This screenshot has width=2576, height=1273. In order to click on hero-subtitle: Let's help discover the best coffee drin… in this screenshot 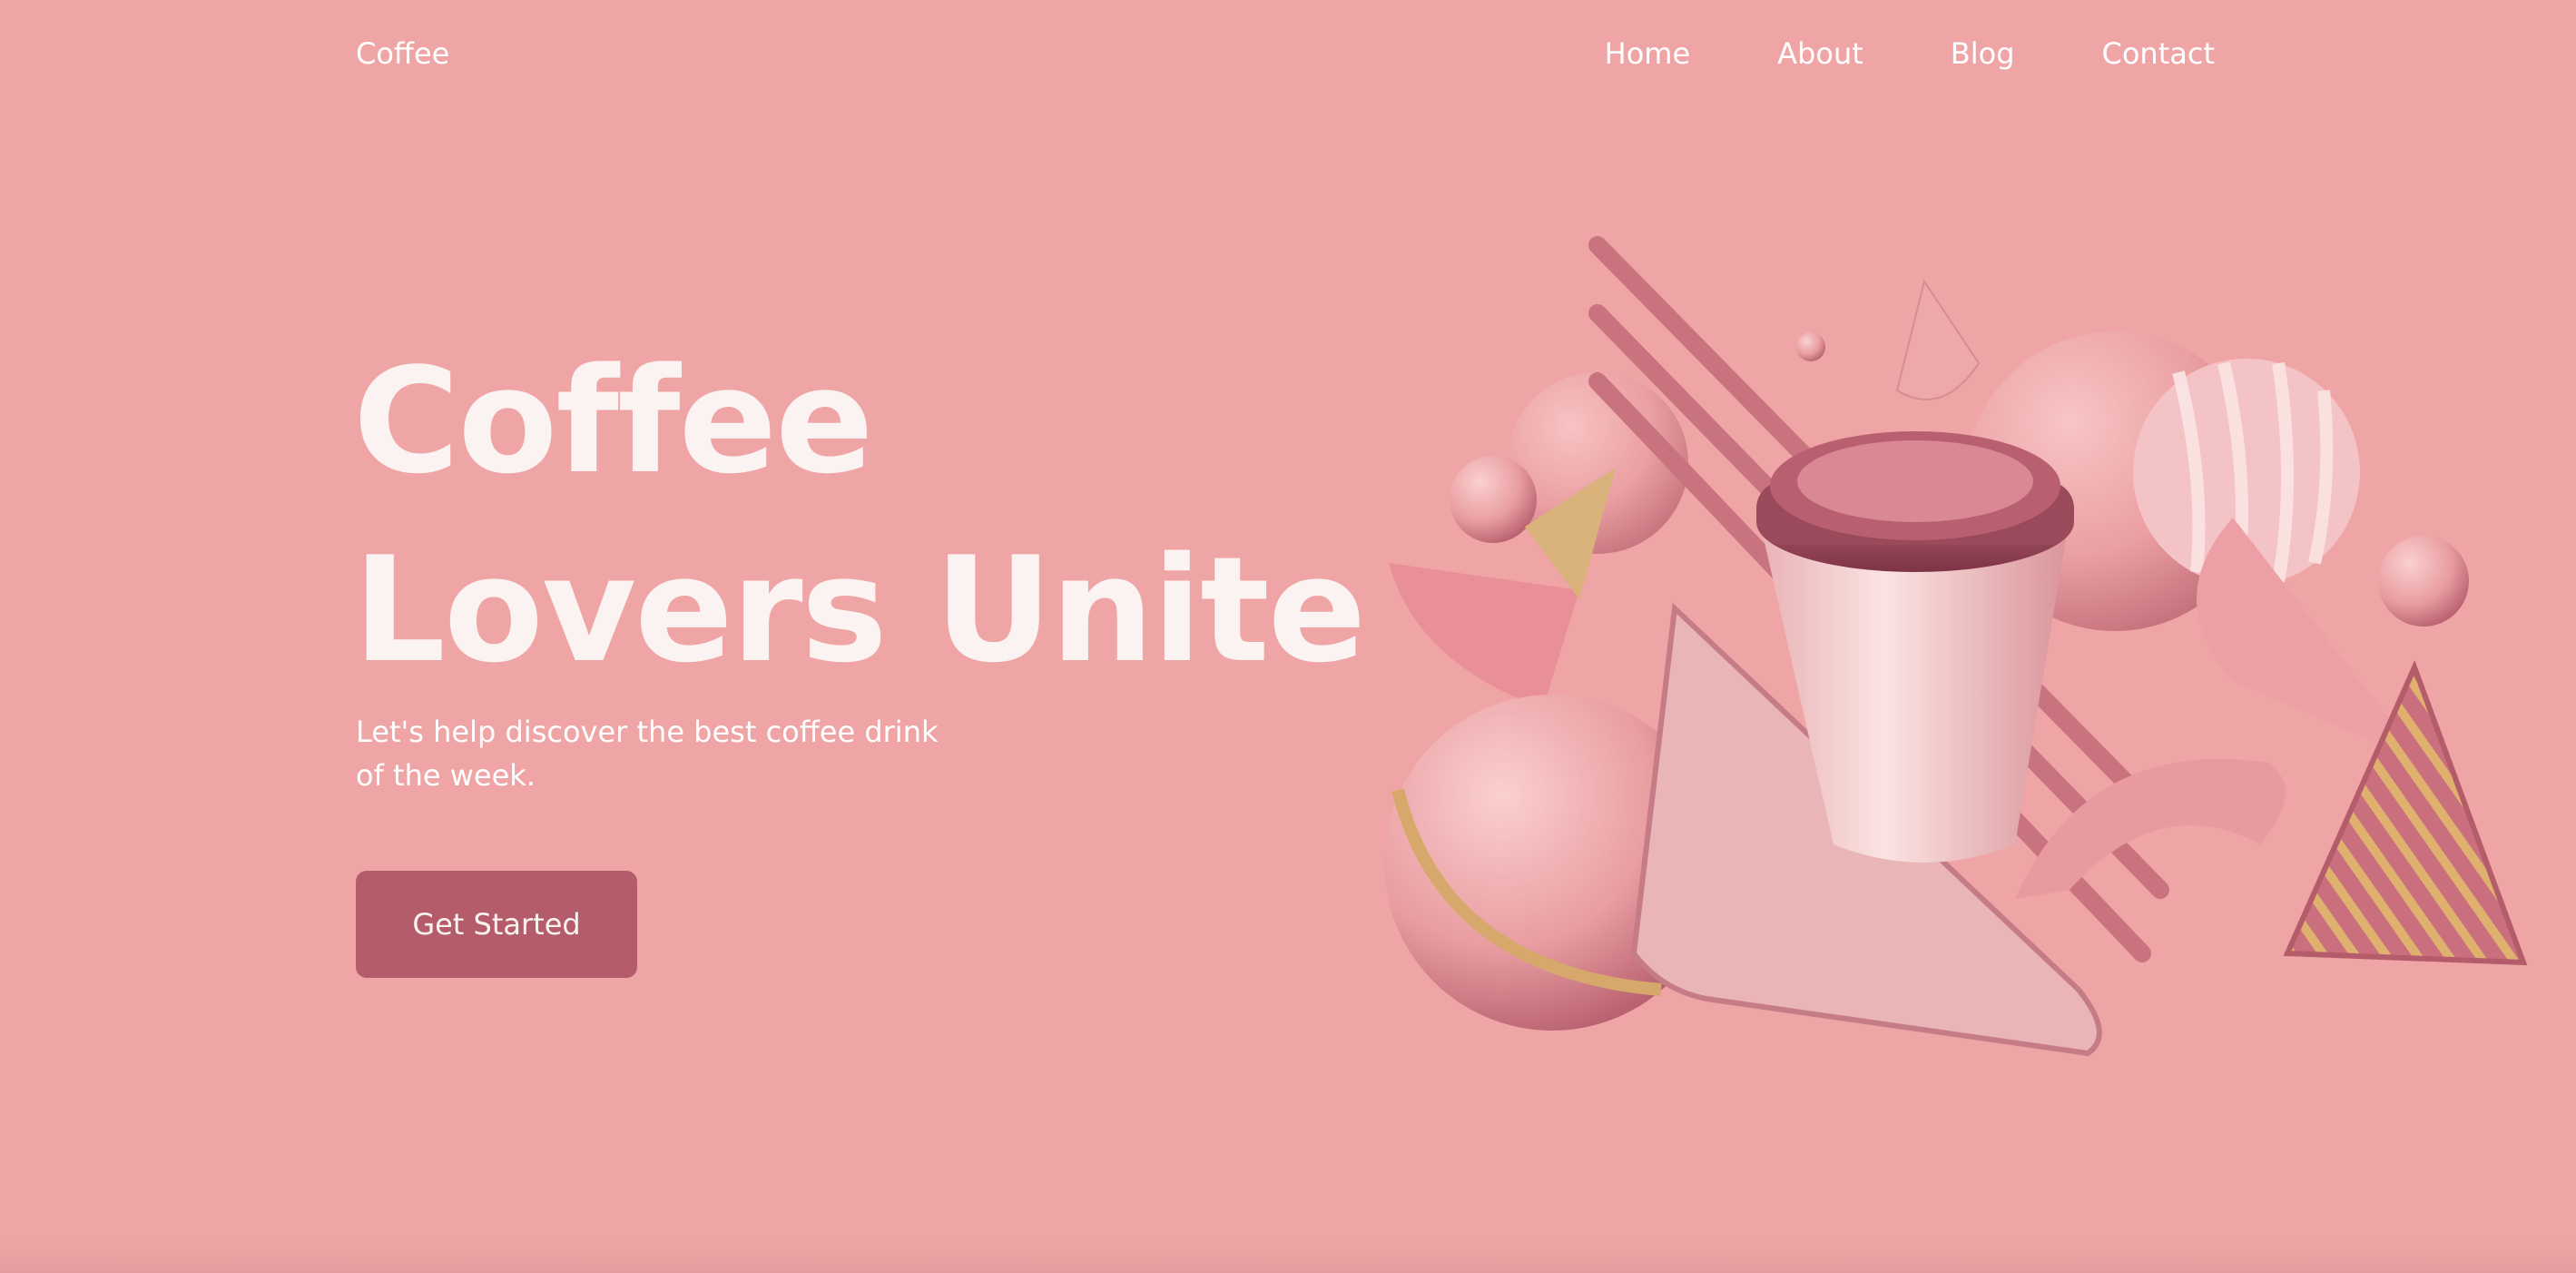, I will do `click(655, 753)`.